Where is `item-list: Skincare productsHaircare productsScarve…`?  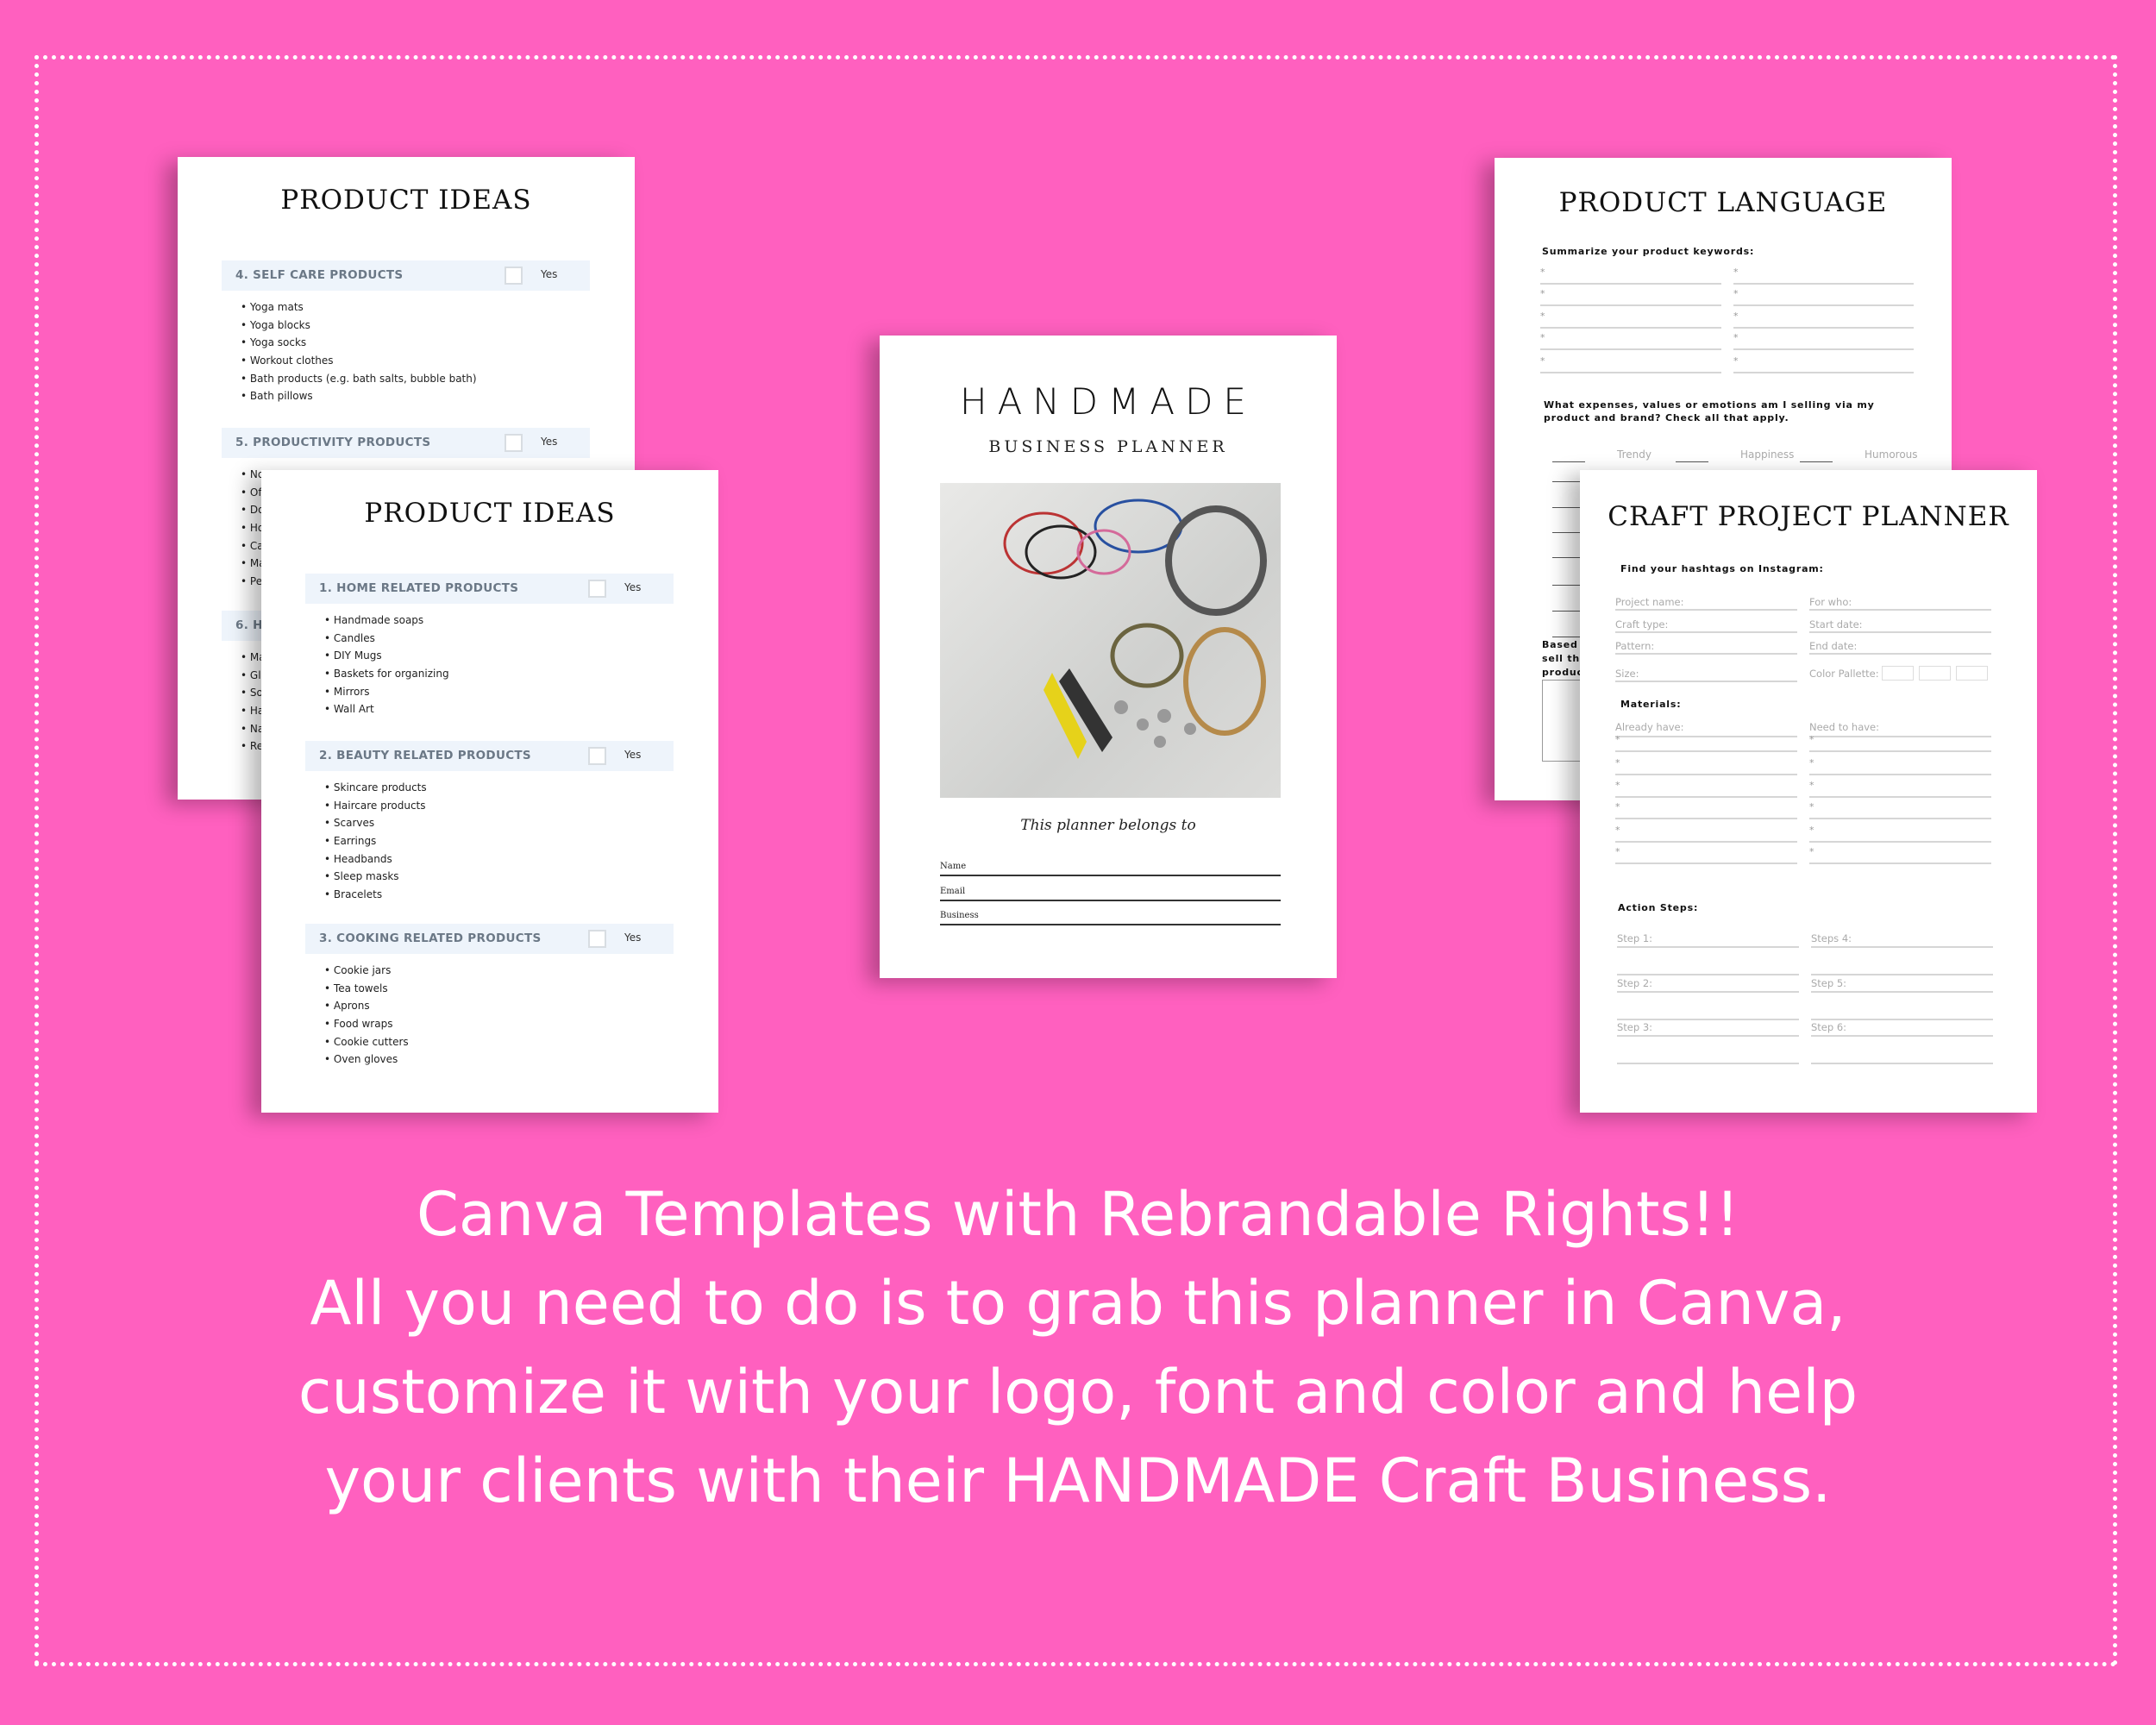 item-list: Skincare productsHaircare productsScarve… is located at coordinates (375, 843).